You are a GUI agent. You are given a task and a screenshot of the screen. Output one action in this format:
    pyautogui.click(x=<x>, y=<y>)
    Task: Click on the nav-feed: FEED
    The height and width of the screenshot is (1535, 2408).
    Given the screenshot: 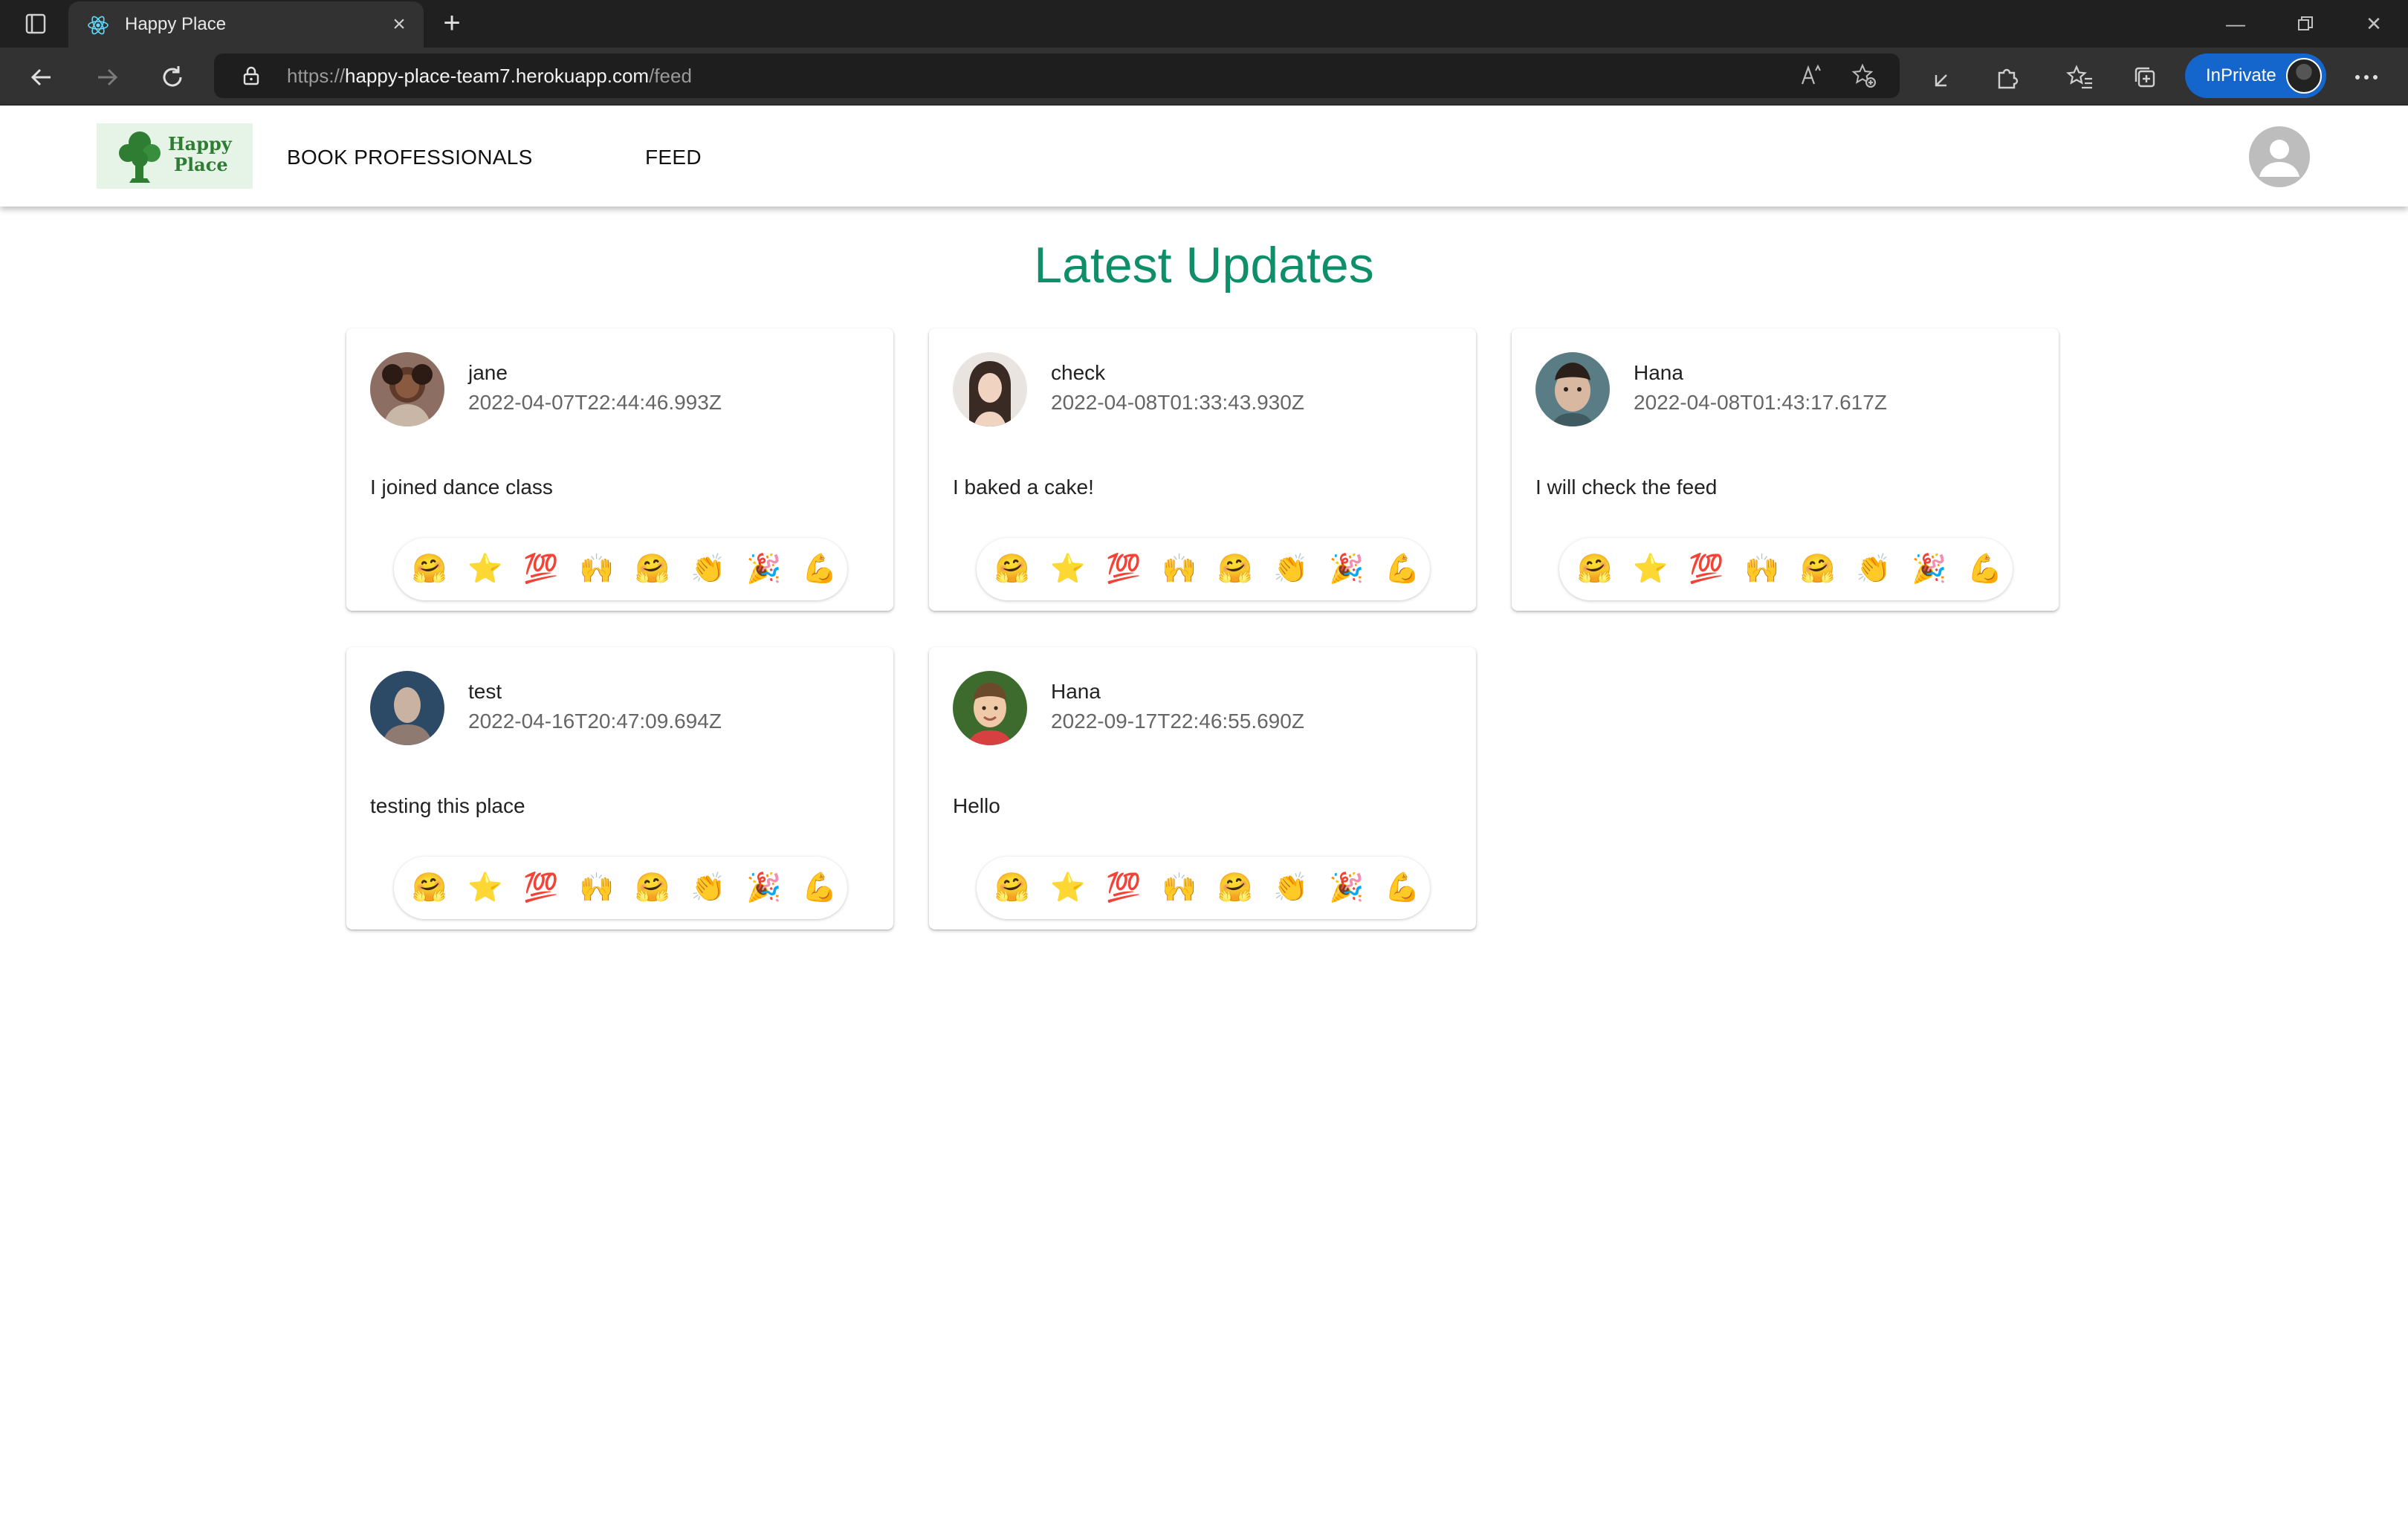 What is the action you would take?
    pyautogui.click(x=674, y=157)
    